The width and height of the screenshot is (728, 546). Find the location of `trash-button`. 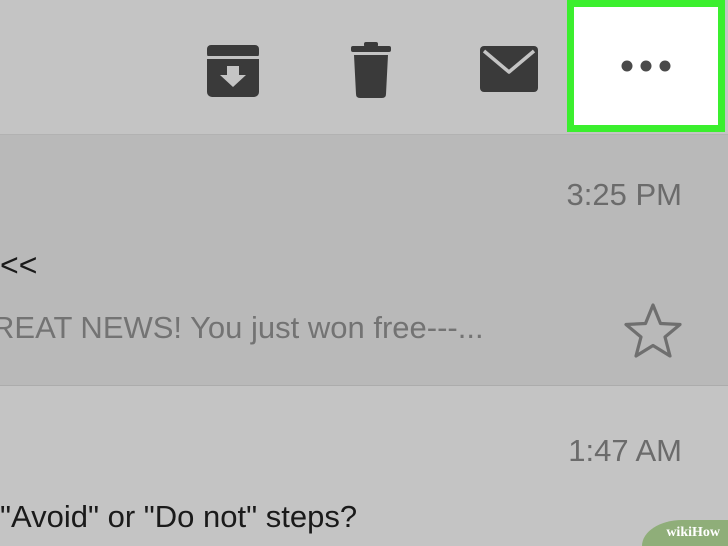

trash-button is located at coordinates (371, 70).